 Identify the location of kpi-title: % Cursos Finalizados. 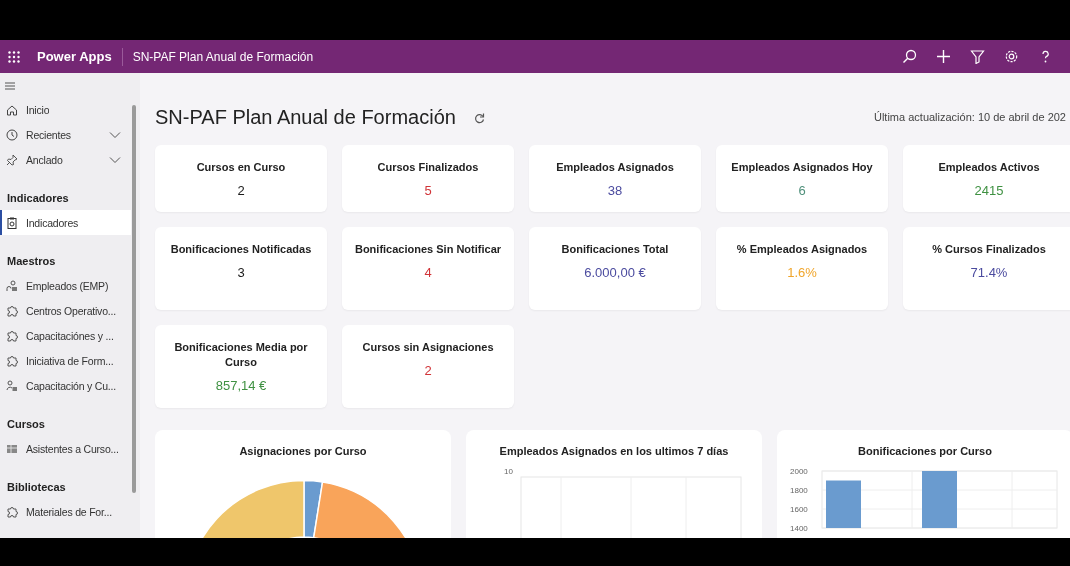
(989, 249).